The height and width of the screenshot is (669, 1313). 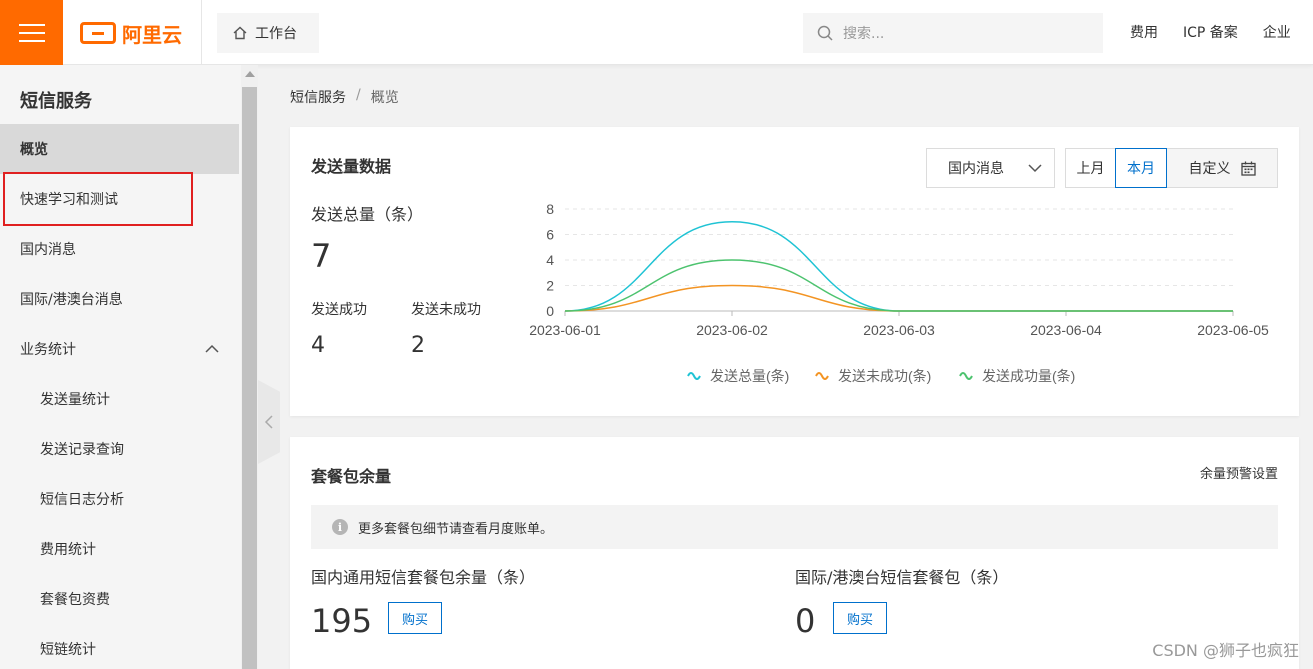 I want to click on sidebar-item-label: 发送量统计, so click(x=75, y=400).